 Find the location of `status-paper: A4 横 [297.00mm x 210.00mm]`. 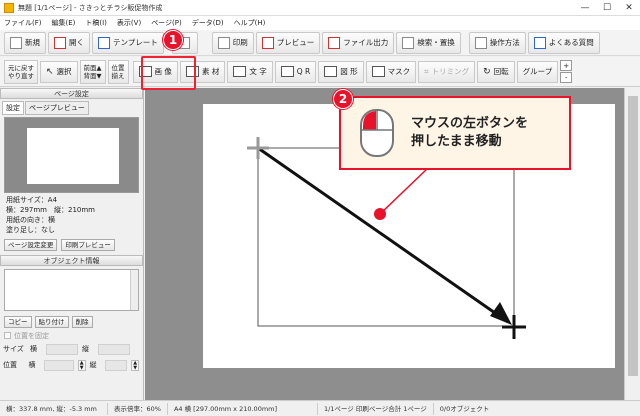

status-paper: A4 横 [297.00mm x 210.00mm] is located at coordinates (243, 408).